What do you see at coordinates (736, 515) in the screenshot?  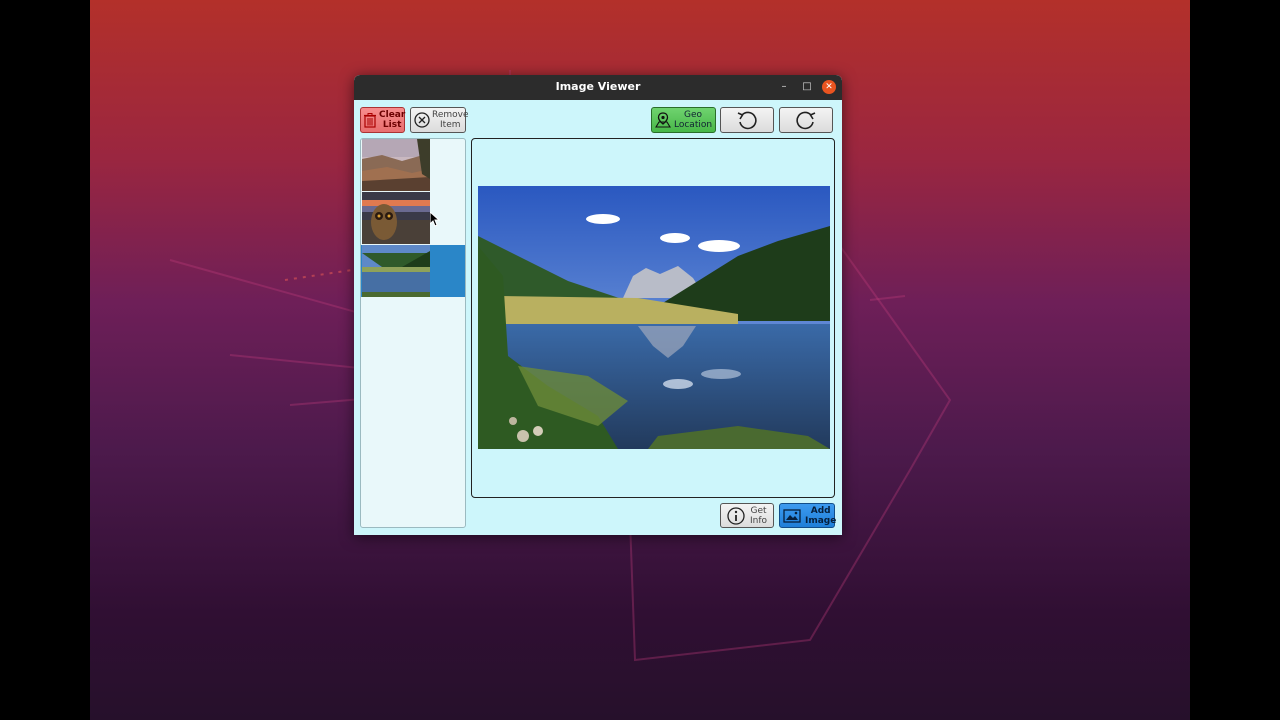 I see `info-icon` at bounding box center [736, 515].